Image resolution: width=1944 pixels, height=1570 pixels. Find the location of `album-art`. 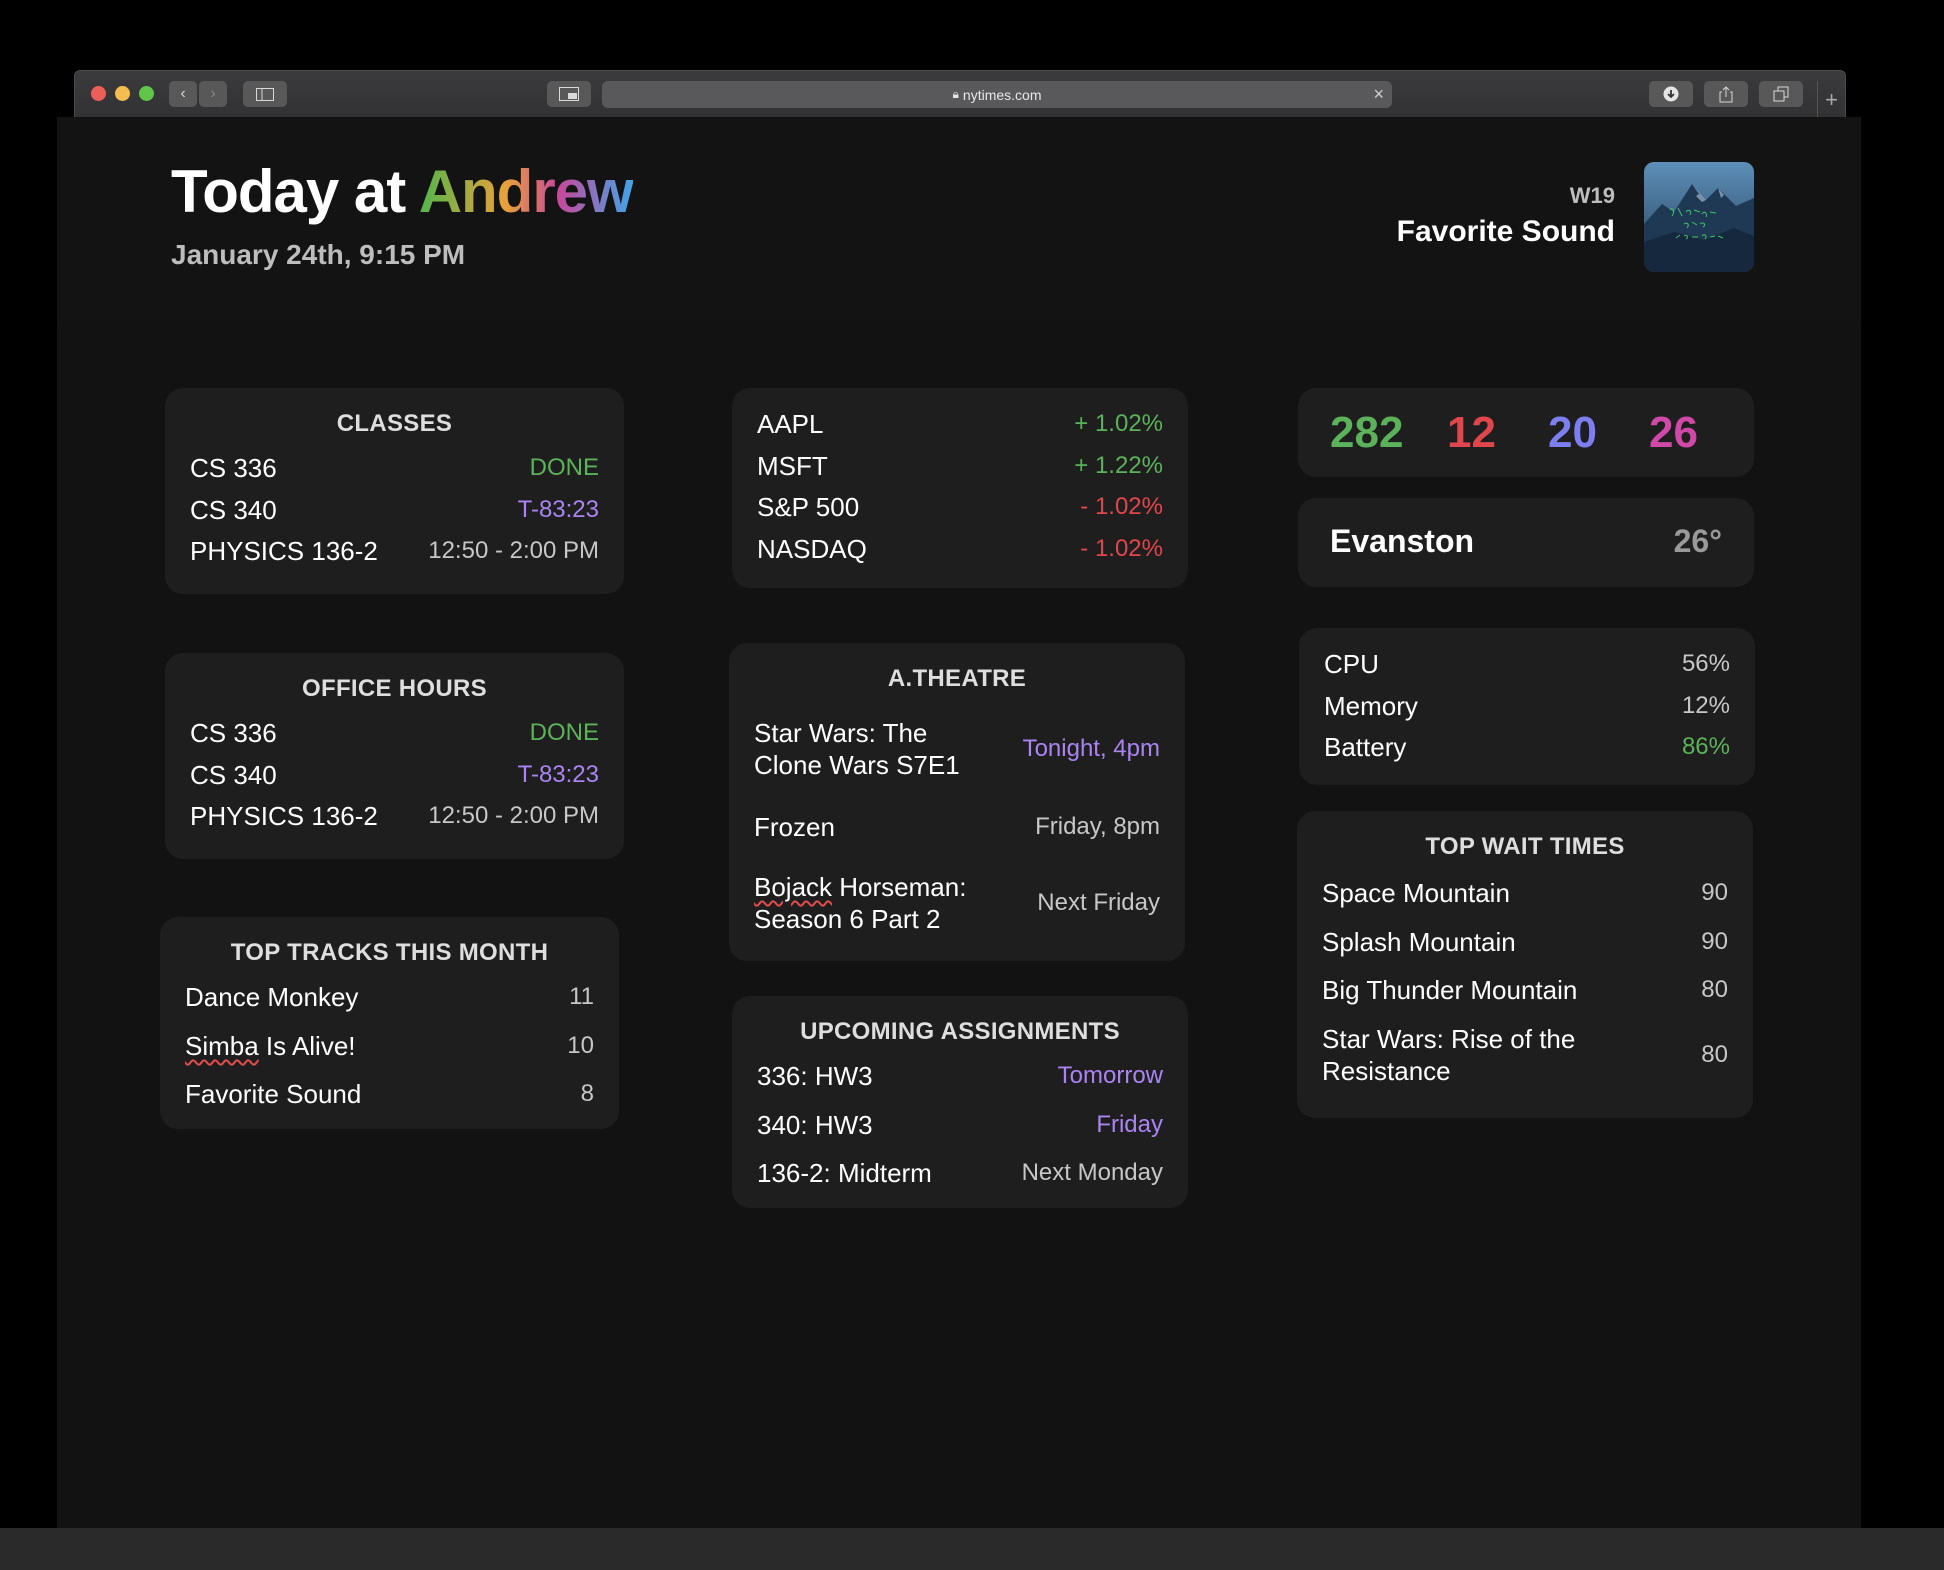

album-art is located at coordinates (1699, 217).